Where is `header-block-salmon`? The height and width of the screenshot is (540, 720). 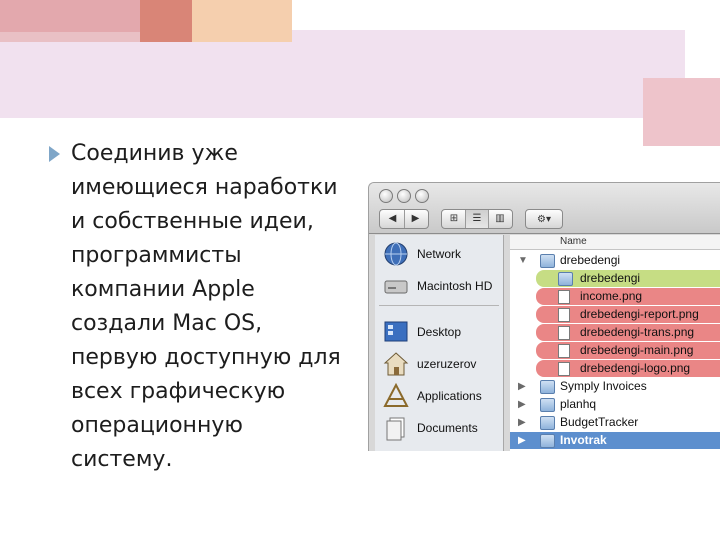
header-block-salmon is located at coordinates (166, 21).